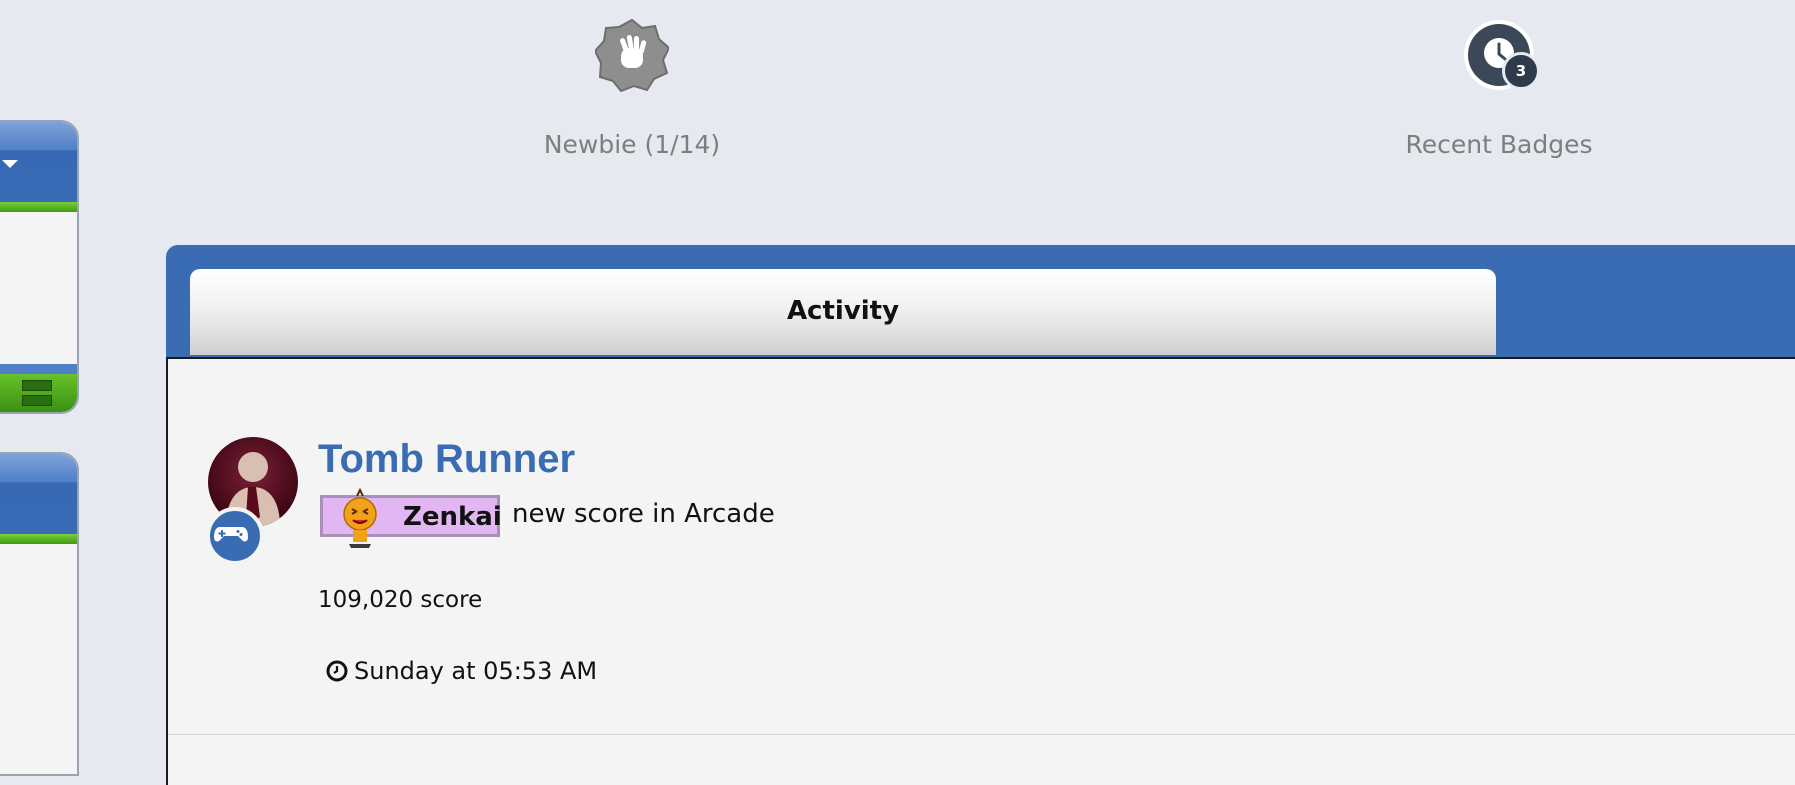 The image size is (1795, 785). I want to click on username: Zenkai, so click(452, 517).